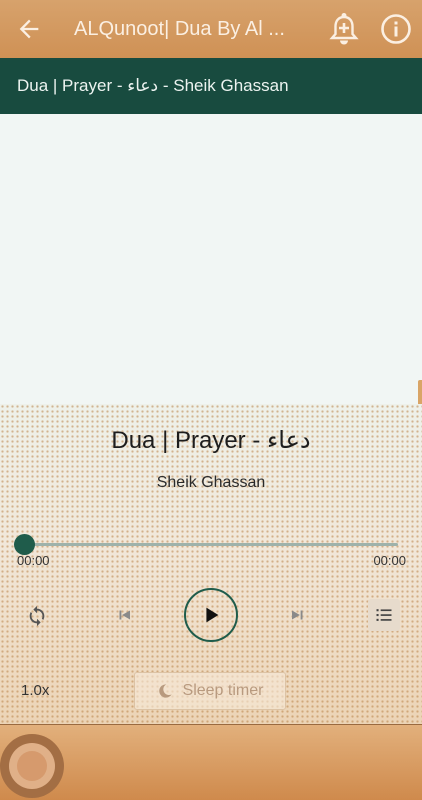  What do you see at coordinates (211, 482) in the screenshot?
I see `track-artist: Sheik Ghassan` at bounding box center [211, 482].